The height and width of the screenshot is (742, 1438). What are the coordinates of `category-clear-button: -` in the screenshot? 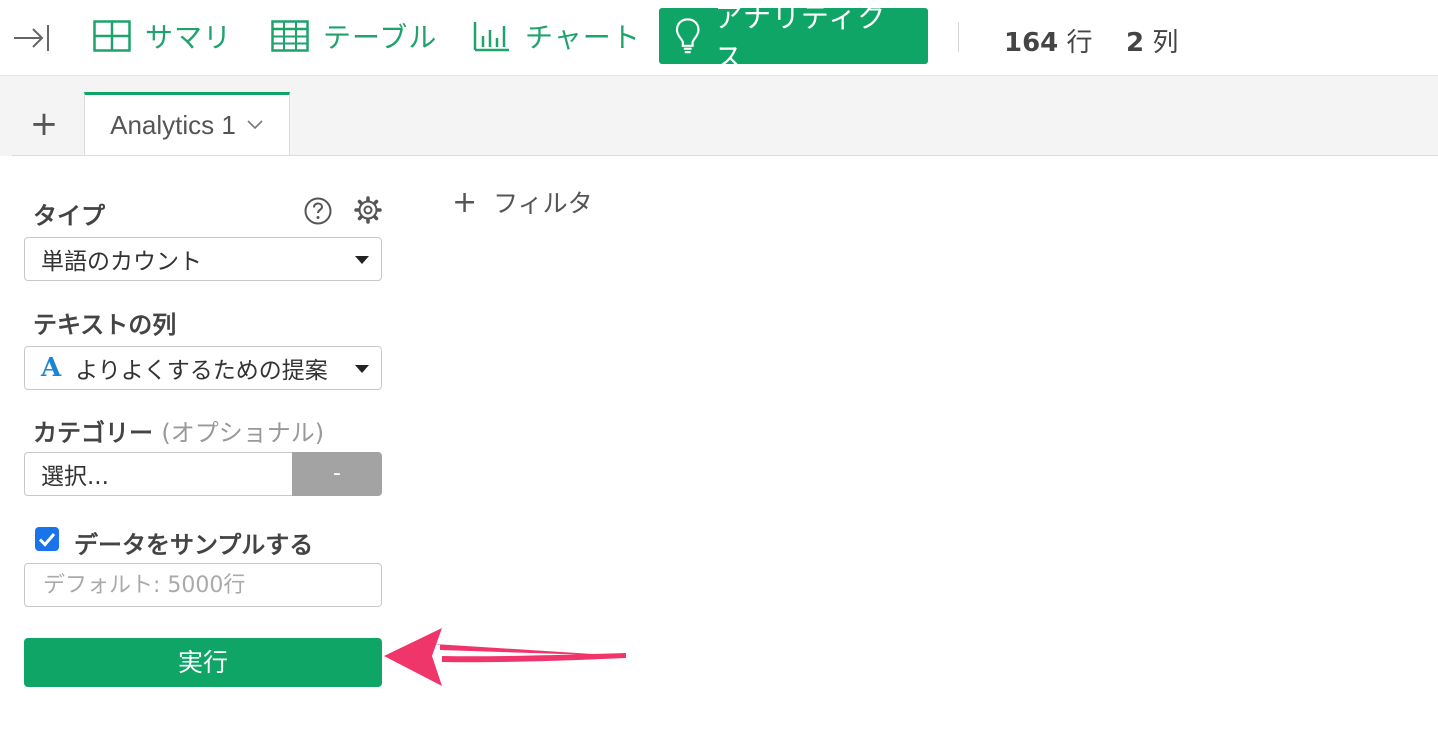 It's located at (337, 474).